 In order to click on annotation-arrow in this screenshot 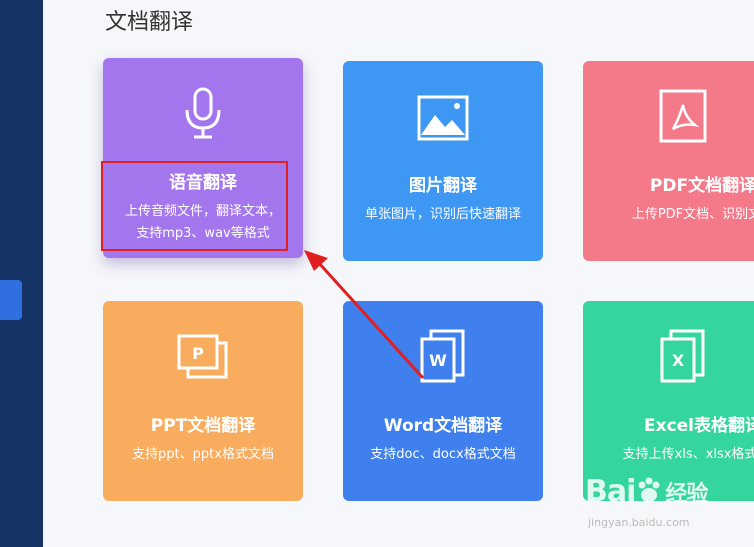, I will do `click(364, 315)`.